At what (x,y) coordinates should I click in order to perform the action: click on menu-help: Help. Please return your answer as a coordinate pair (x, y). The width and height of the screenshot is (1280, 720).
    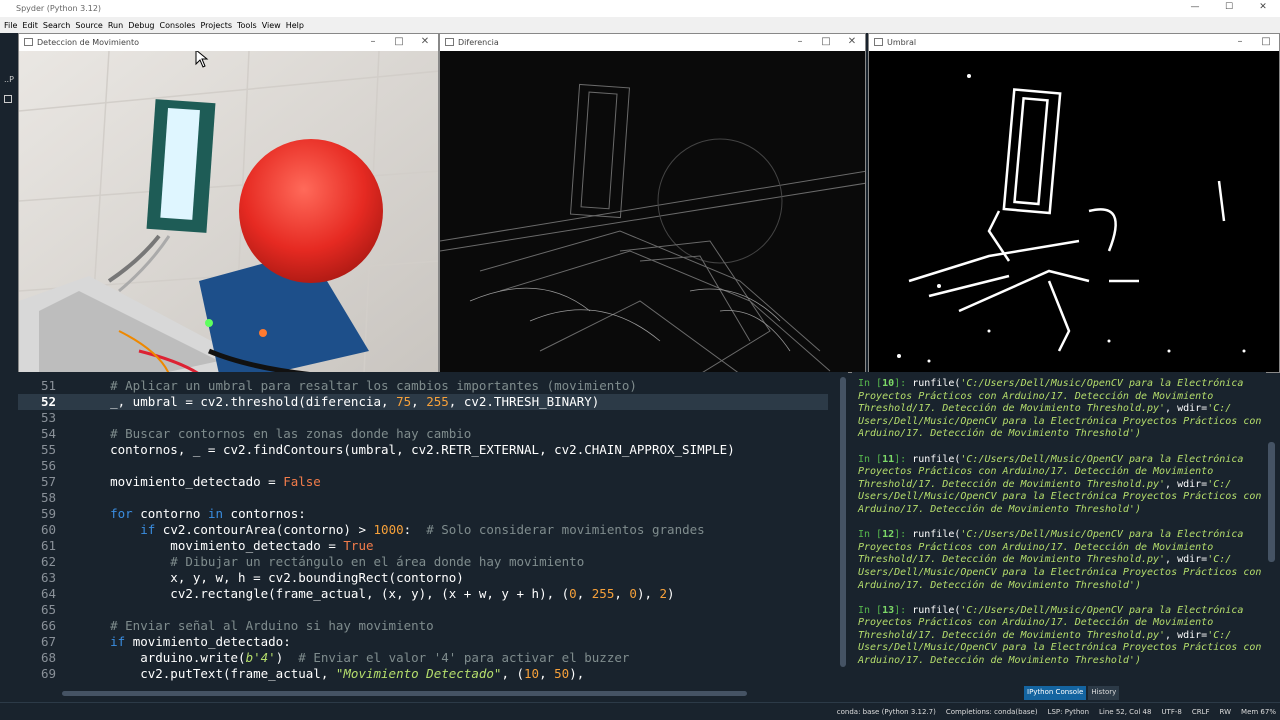
    Looking at the image, I should click on (295, 25).